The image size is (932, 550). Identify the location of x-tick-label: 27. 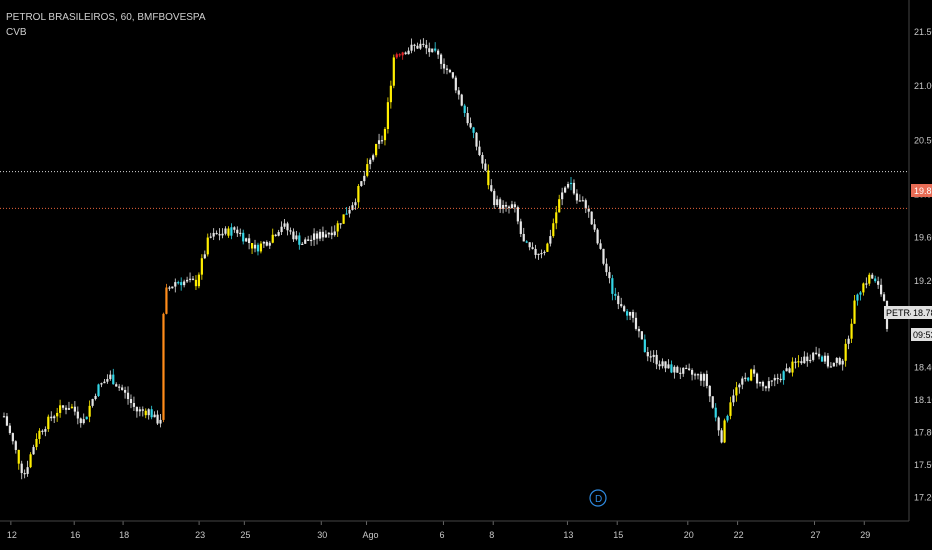
(816, 535).